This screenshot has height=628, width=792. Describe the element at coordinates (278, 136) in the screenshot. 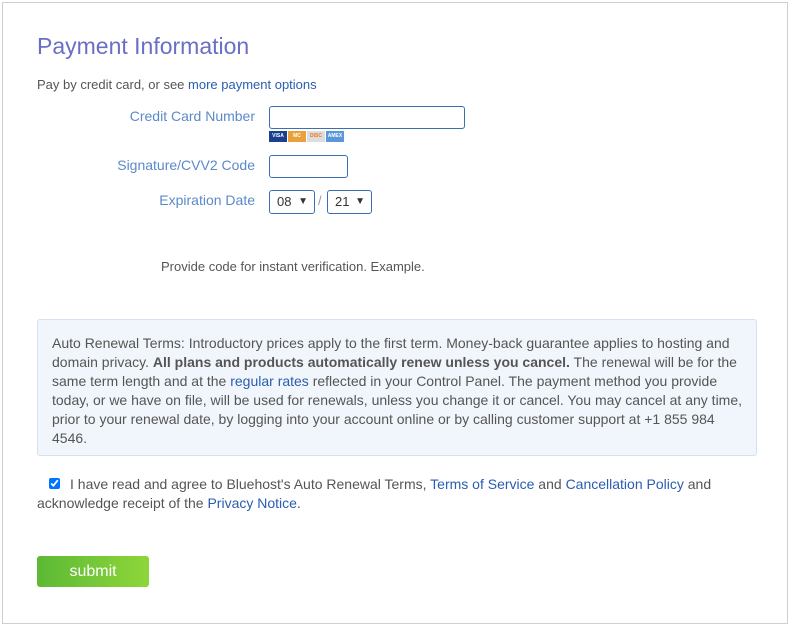

I see `visa-icon: VISA` at that location.